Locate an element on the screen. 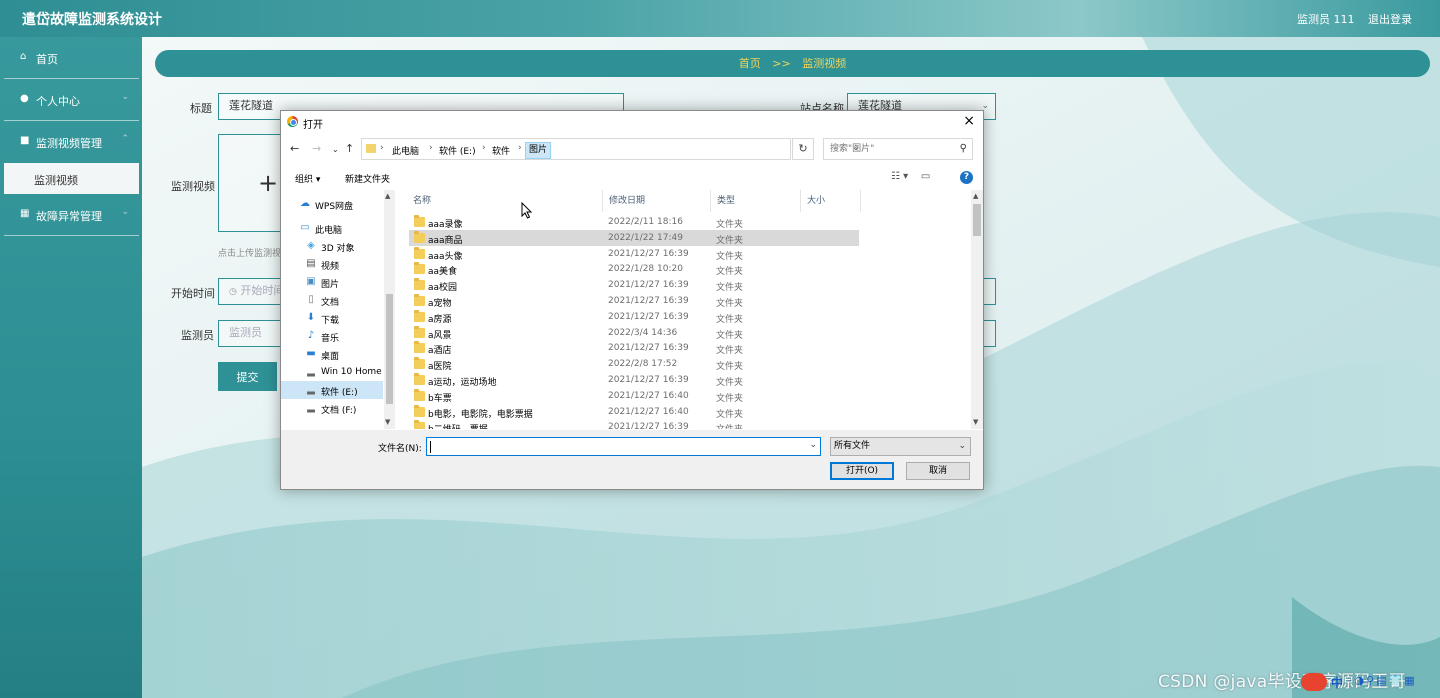 The height and width of the screenshot is (698, 1440). search-input: 搜索"图片" ⚲ is located at coordinates (898, 149).